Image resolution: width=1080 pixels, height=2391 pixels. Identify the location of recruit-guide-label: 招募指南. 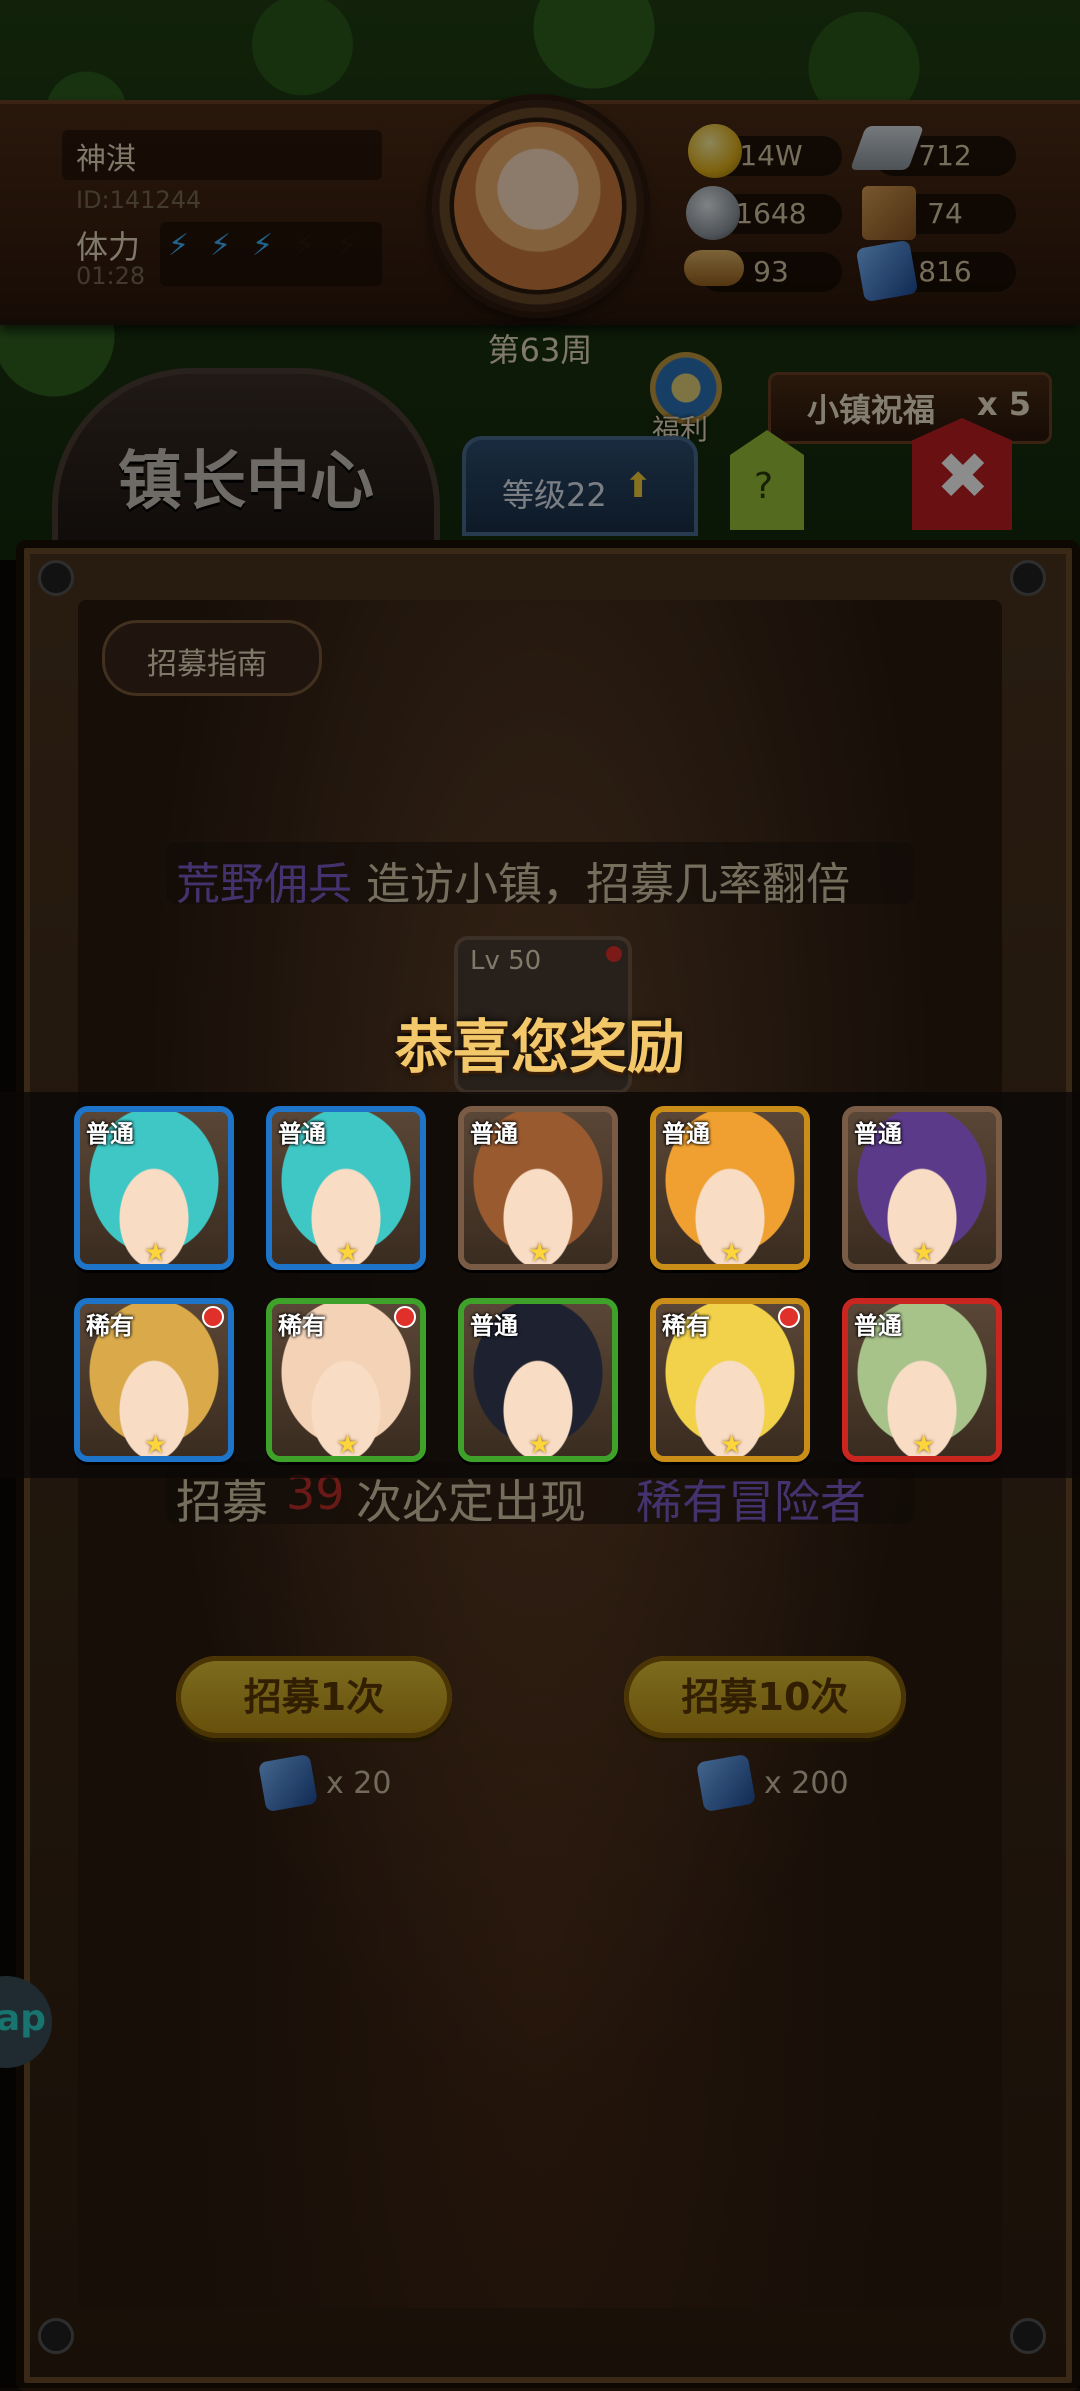
(207, 664).